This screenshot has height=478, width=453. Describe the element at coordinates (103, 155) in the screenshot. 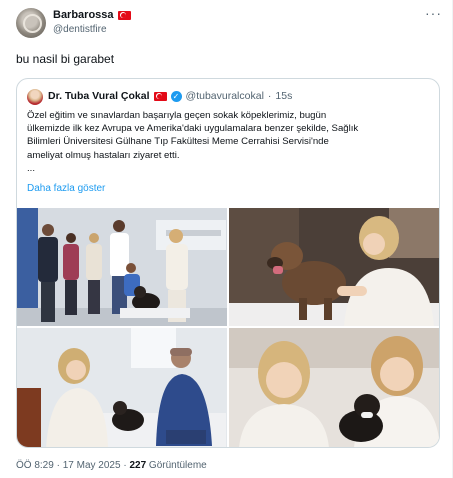

I see `quoted-text-line: ameliyat olmuş hastaları ziyaret etti.` at that location.